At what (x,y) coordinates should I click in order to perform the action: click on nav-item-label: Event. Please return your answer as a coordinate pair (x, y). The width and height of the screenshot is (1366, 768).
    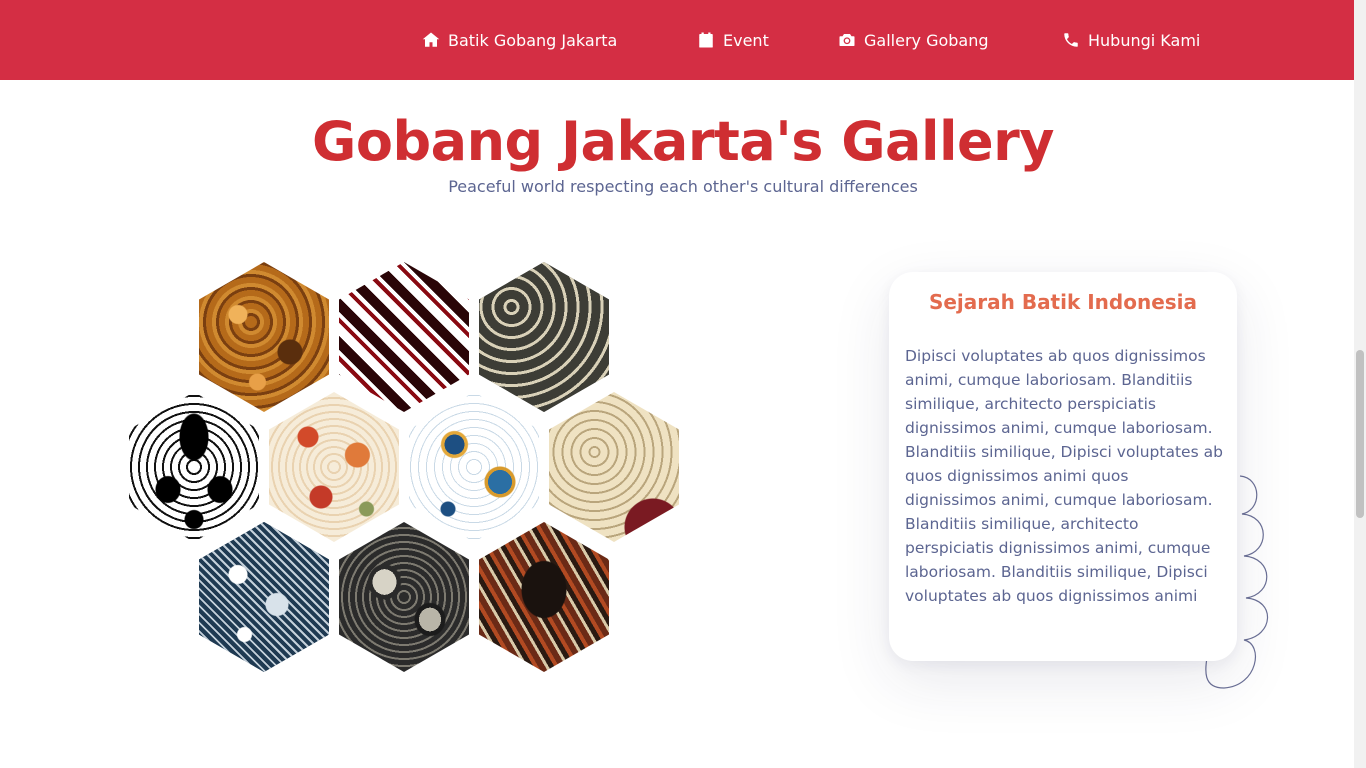
    Looking at the image, I should click on (746, 40).